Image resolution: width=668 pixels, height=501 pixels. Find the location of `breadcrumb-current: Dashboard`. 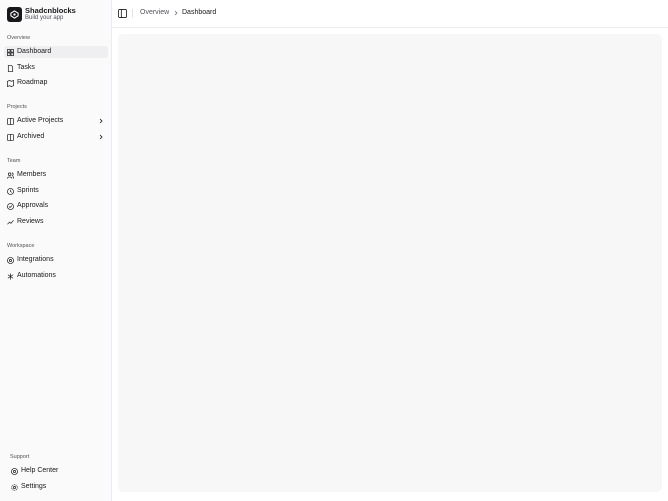

breadcrumb-current: Dashboard is located at coordinates (199, 12).